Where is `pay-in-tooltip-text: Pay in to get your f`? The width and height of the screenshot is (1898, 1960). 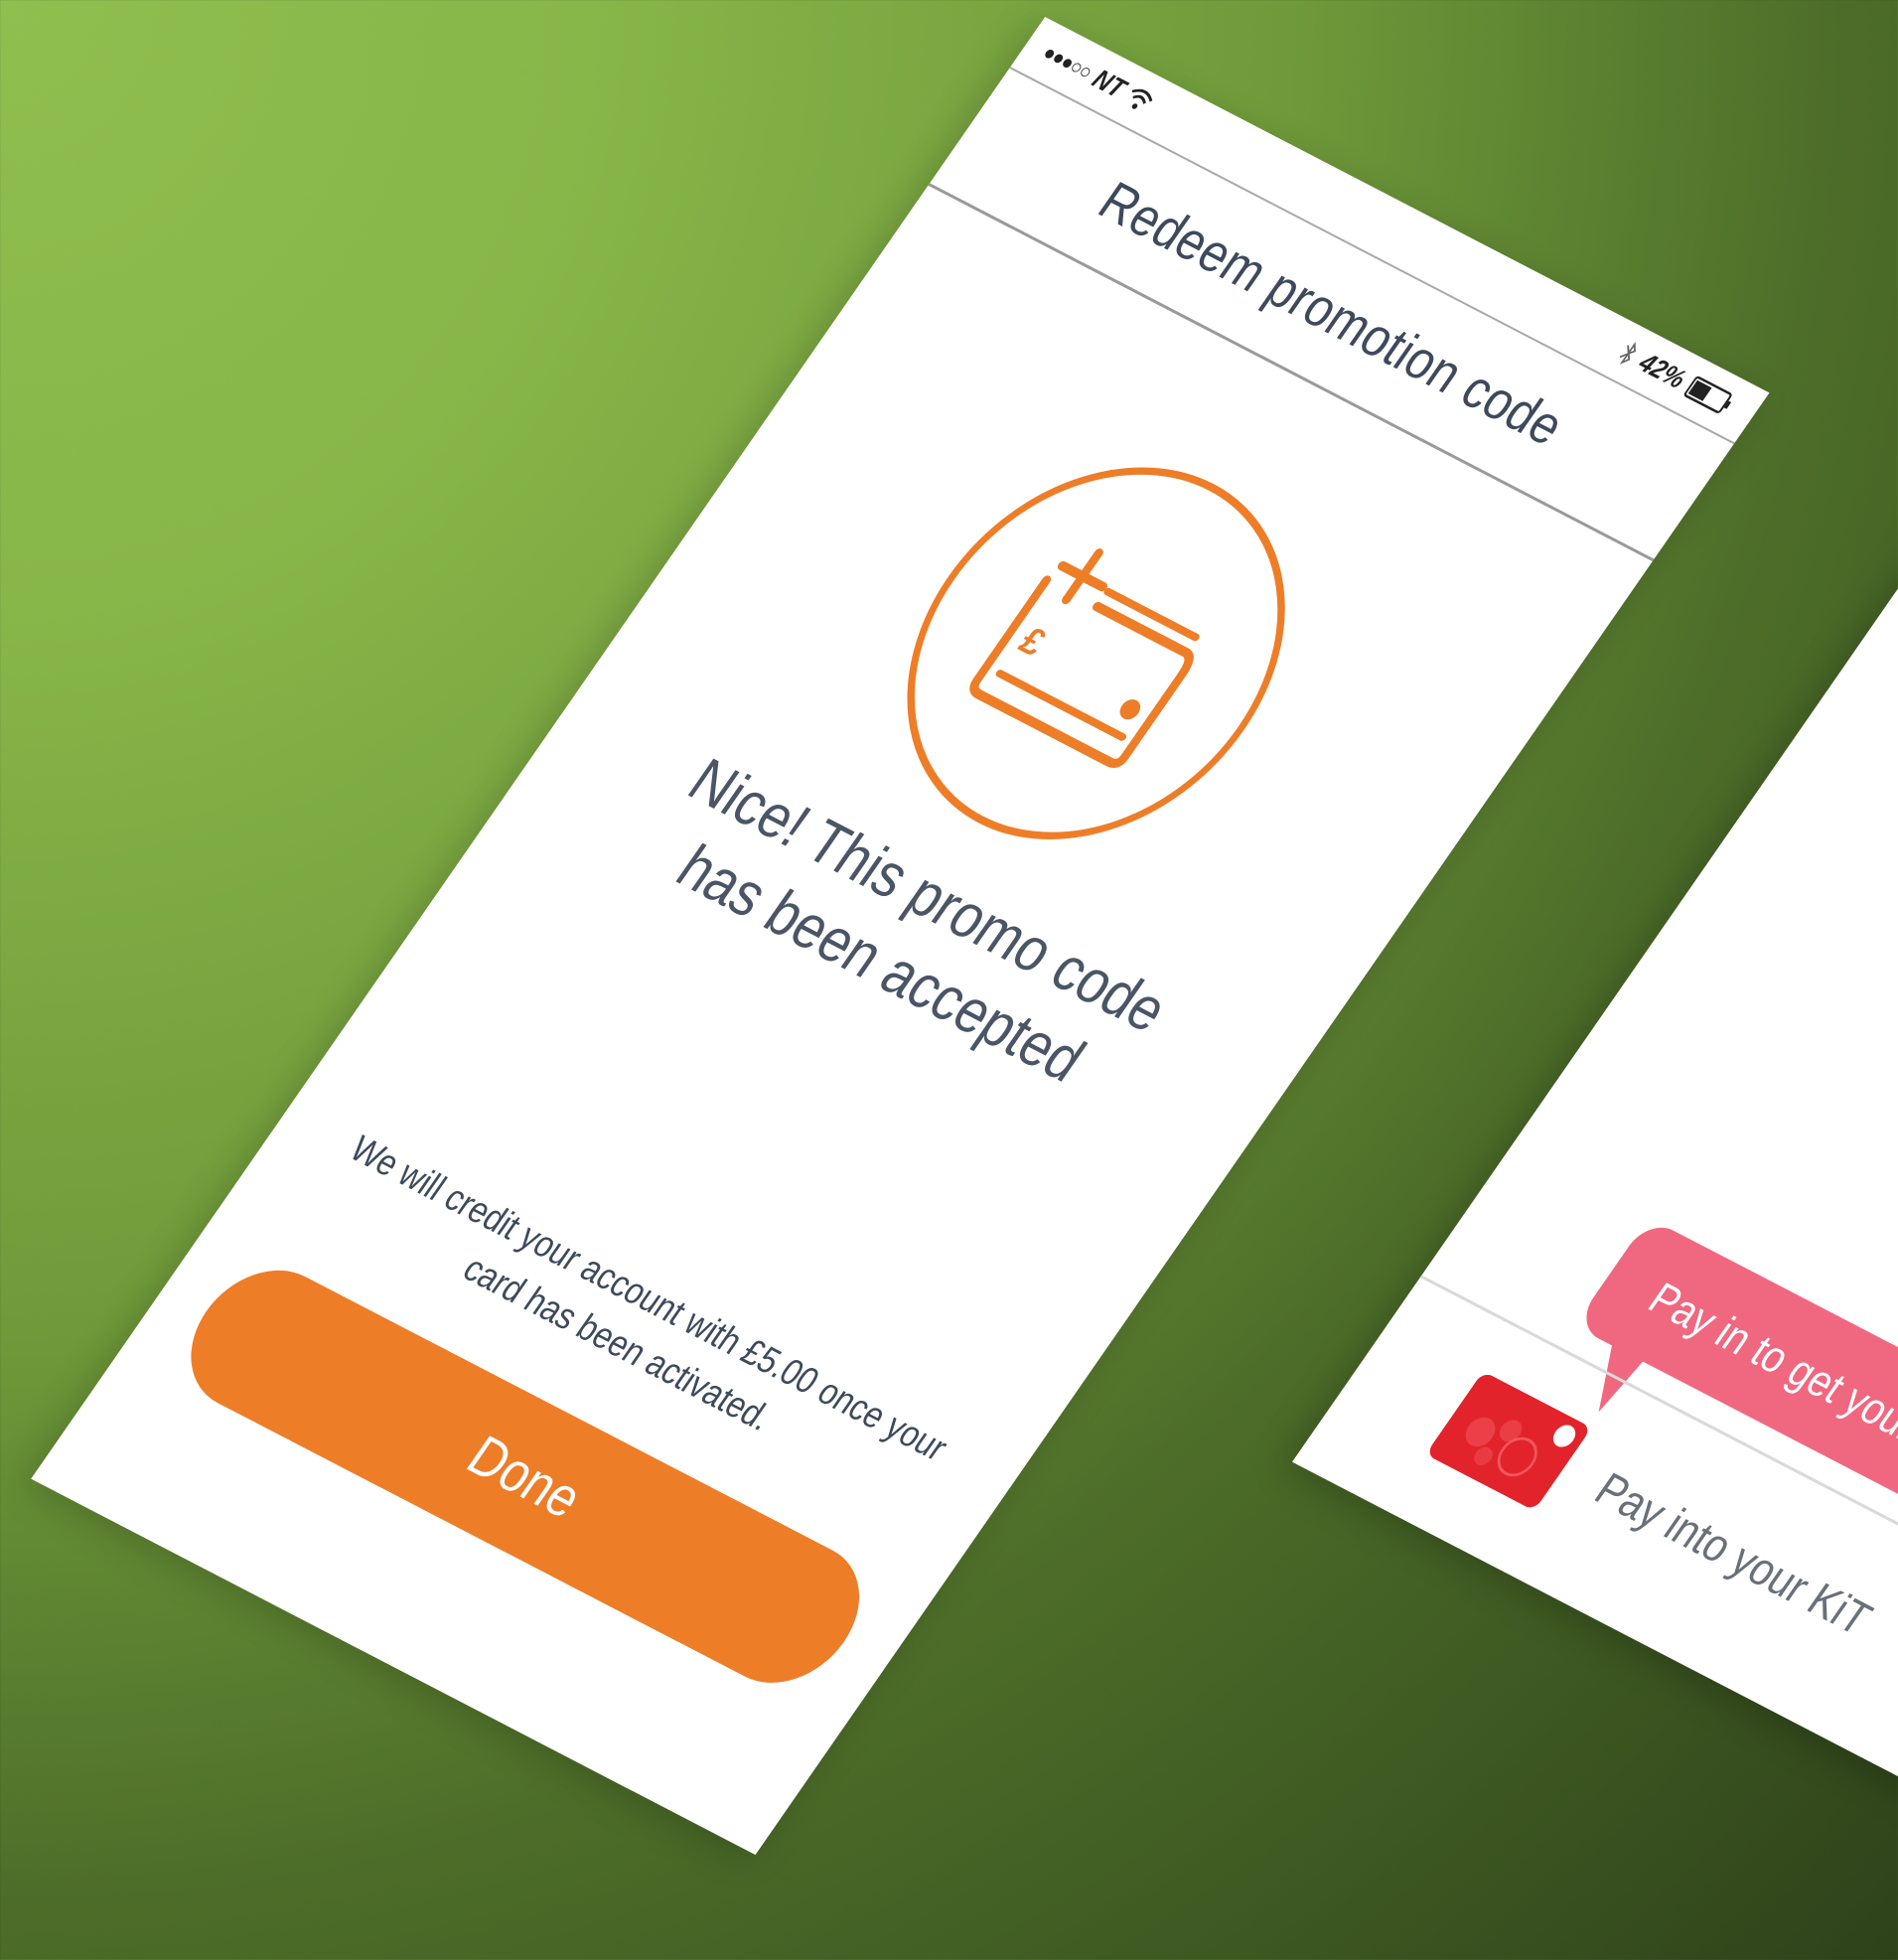 pay-in-tooltip-text: Pay in to get your f is located at coordinates (1768, 1366).